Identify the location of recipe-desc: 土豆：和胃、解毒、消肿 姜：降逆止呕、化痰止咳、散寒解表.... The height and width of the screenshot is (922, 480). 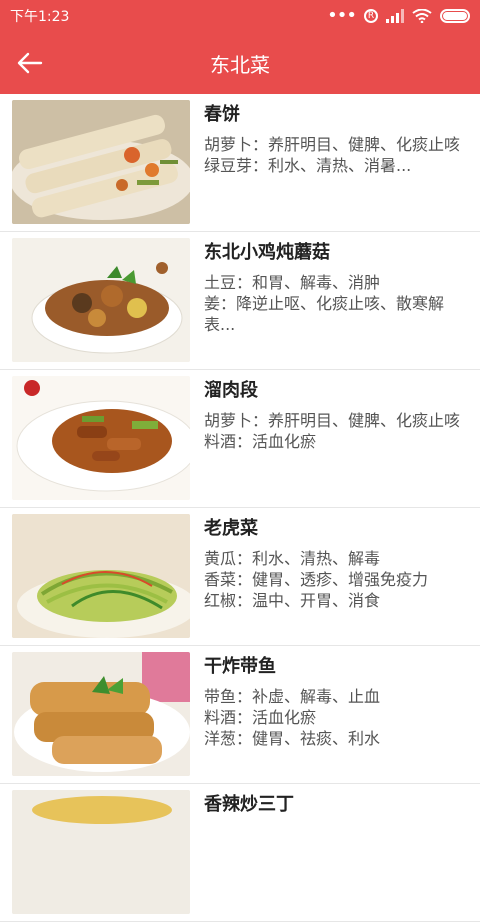
(324, 303).